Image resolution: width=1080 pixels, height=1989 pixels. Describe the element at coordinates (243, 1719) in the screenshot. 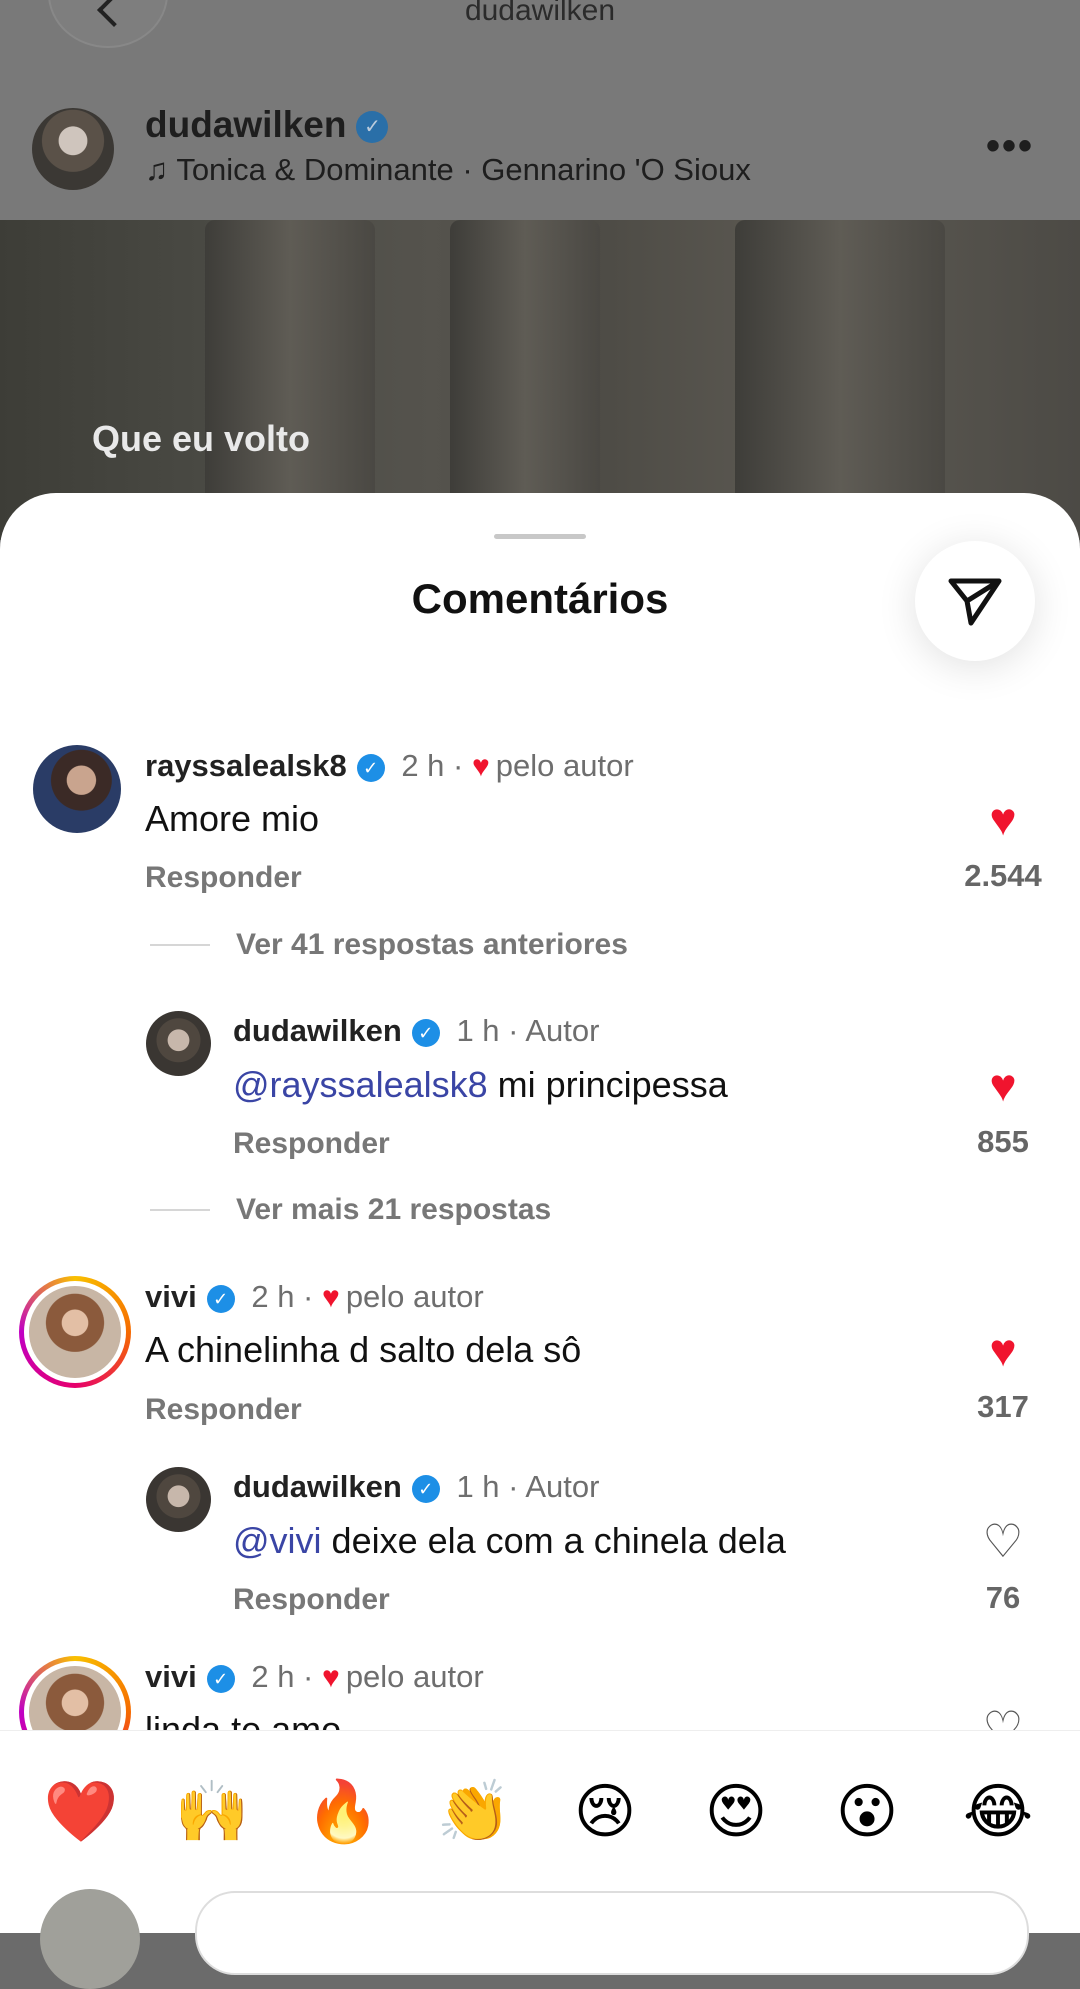

I see `comment-text: linda te amo` at that location.